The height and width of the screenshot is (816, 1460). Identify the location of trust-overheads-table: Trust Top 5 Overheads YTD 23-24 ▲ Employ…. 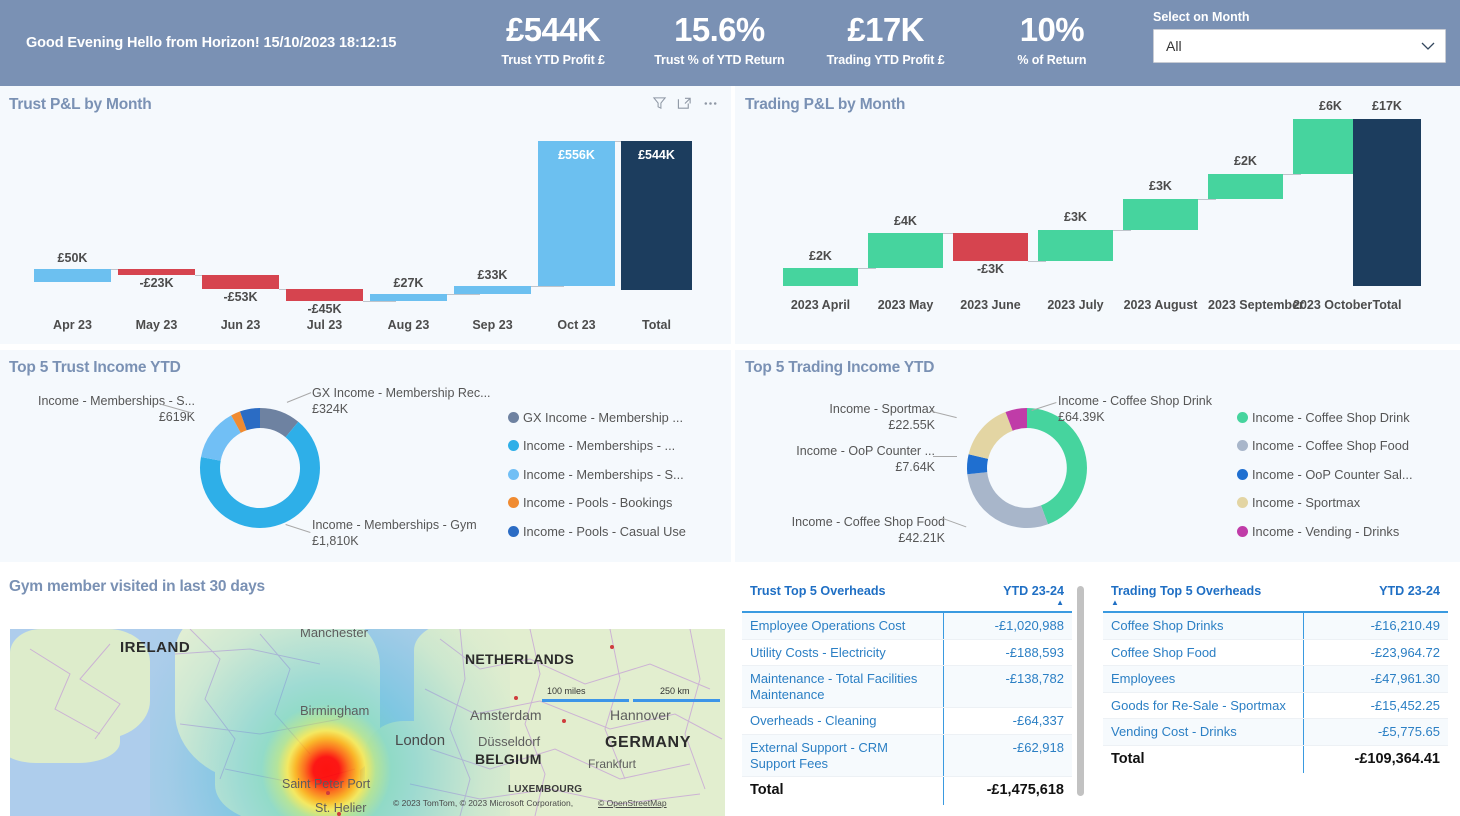
(907, 697).